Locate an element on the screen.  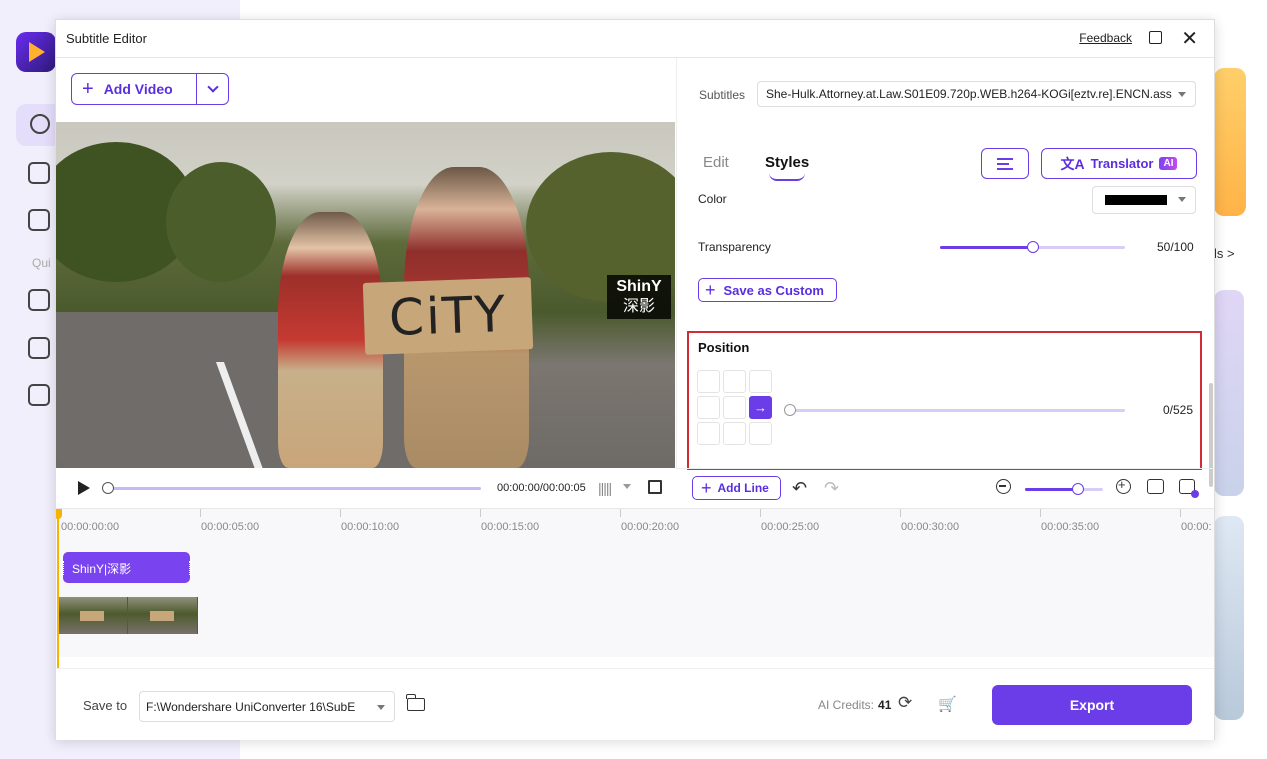
player-icon is located at coordinates (39, 395).